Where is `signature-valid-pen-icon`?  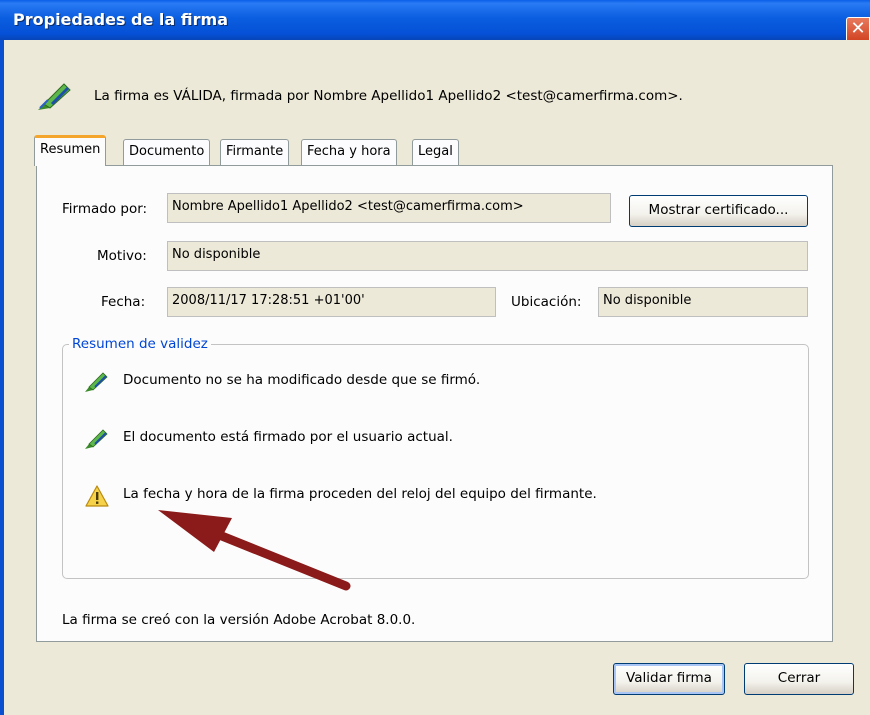 signature-valid-pen-icon is located at coordinates (54, 96).